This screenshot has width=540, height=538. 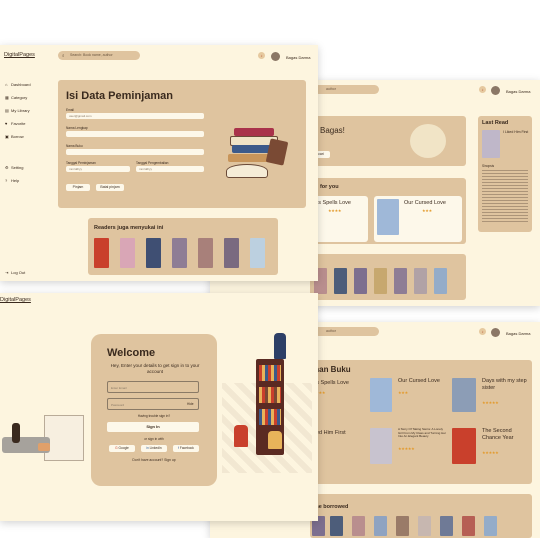 What do you see at coordinates (12, 180) in the screenshot?
I see `sidebar-item-help: ? Help` at bounding box center [12, 180].